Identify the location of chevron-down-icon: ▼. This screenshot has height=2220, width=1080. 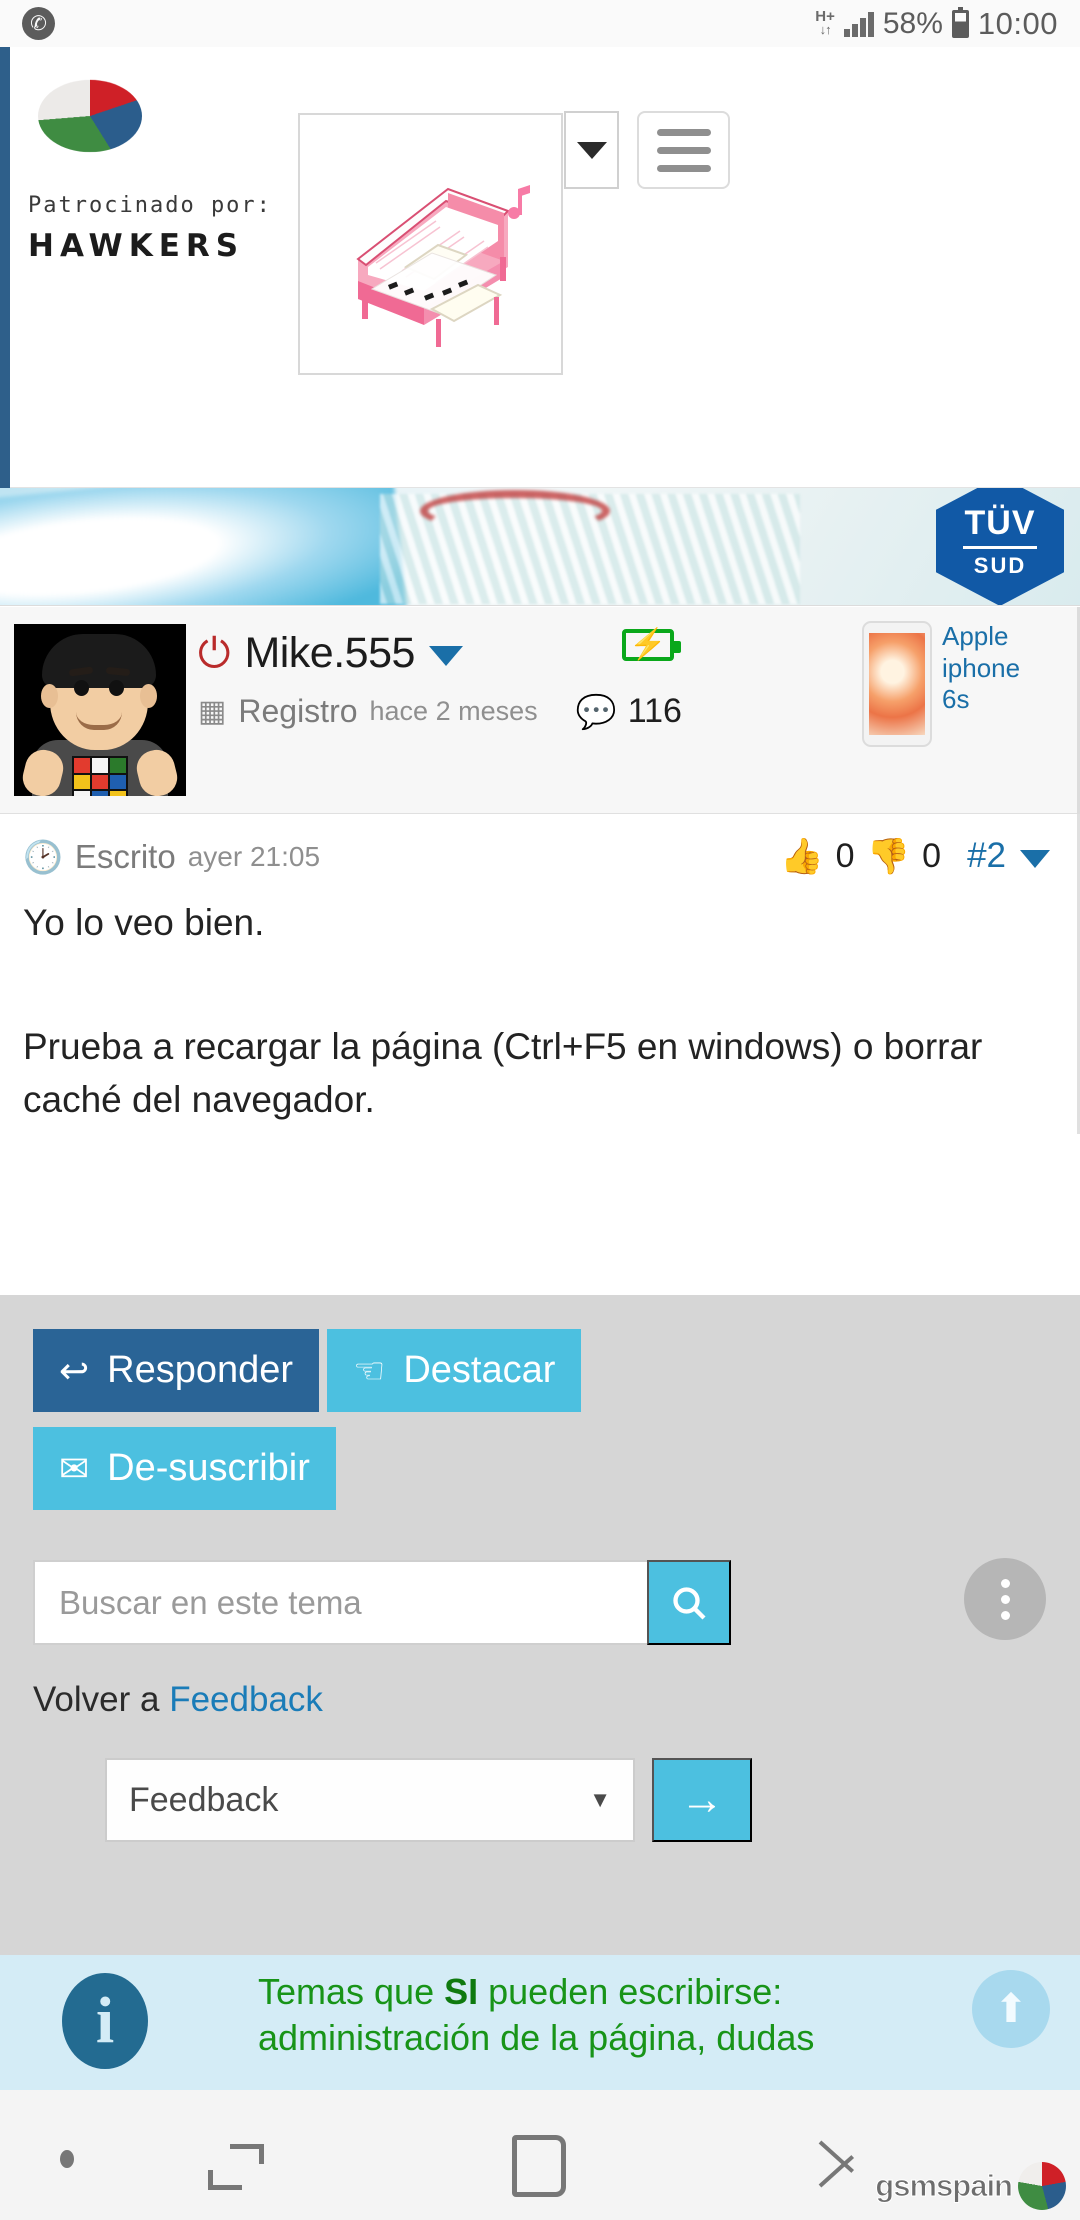
(600, 1799).